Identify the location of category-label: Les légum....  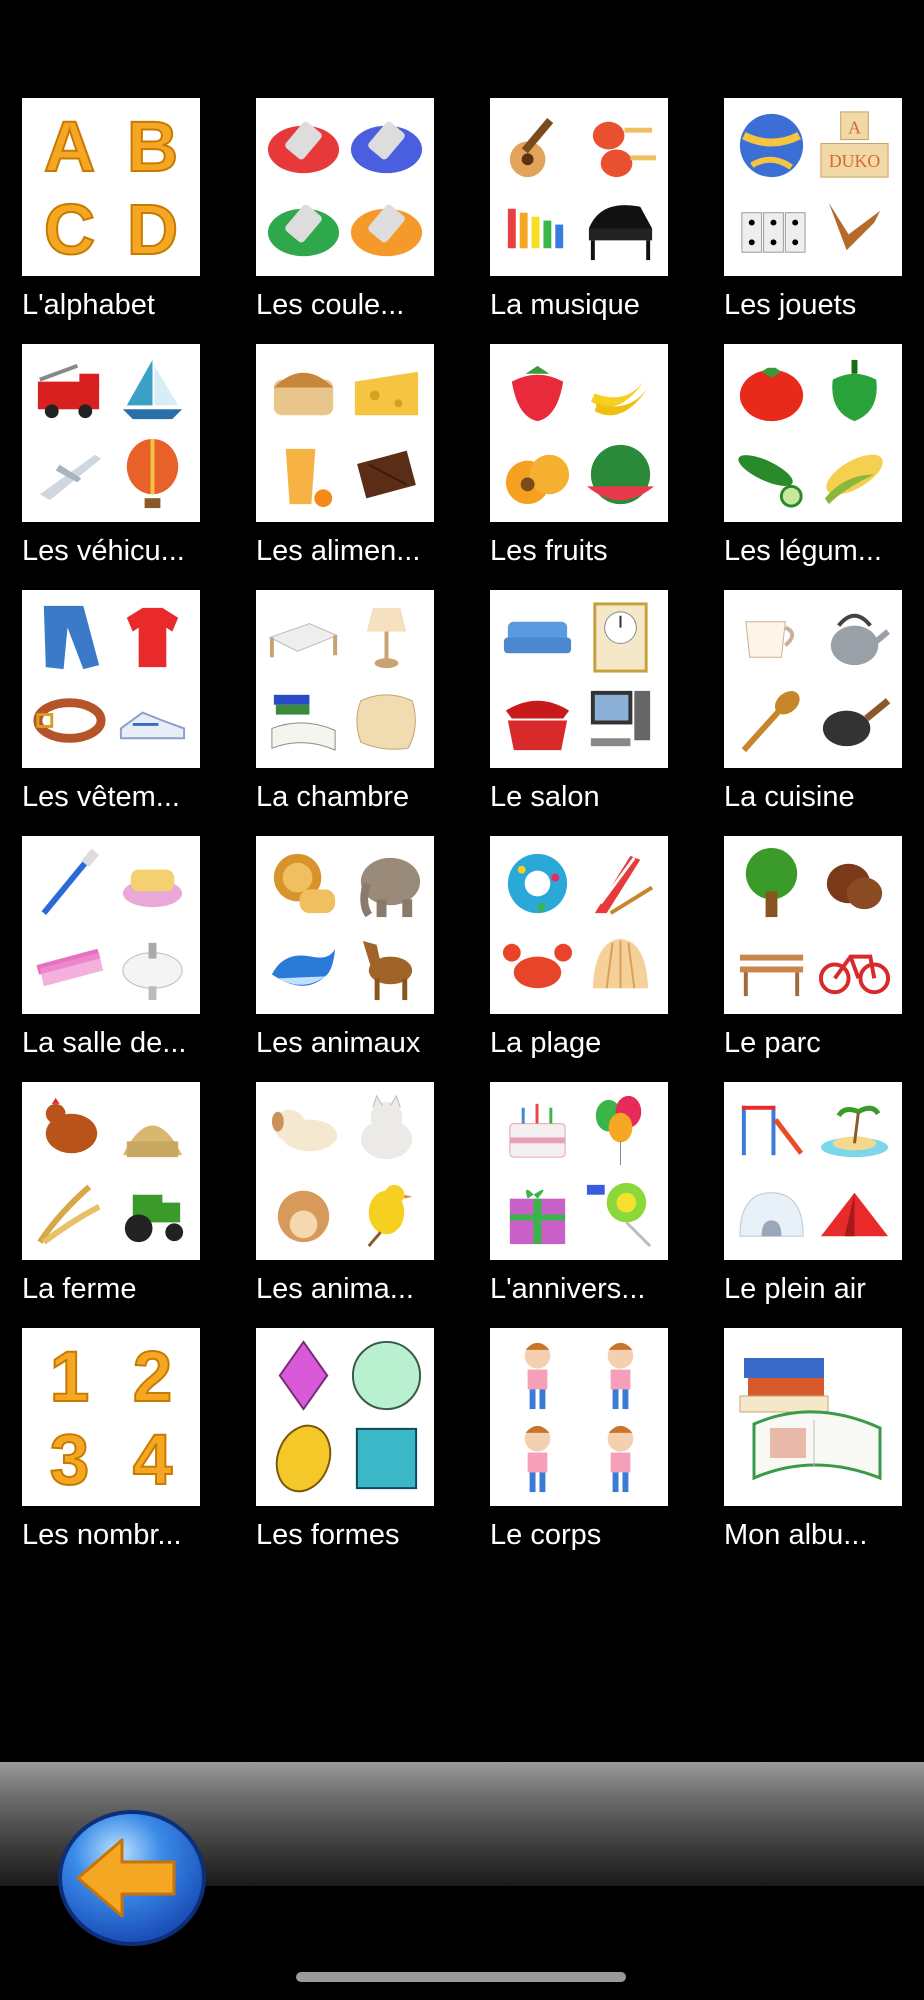
(803, 551).